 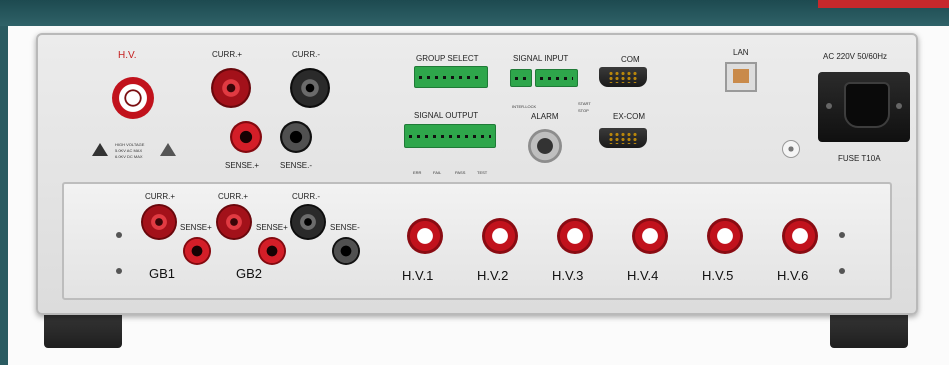 What do you see at coordinates (545, 146) in the screenshot?
I see `alarm-connector` at bounding box center [545, 146].